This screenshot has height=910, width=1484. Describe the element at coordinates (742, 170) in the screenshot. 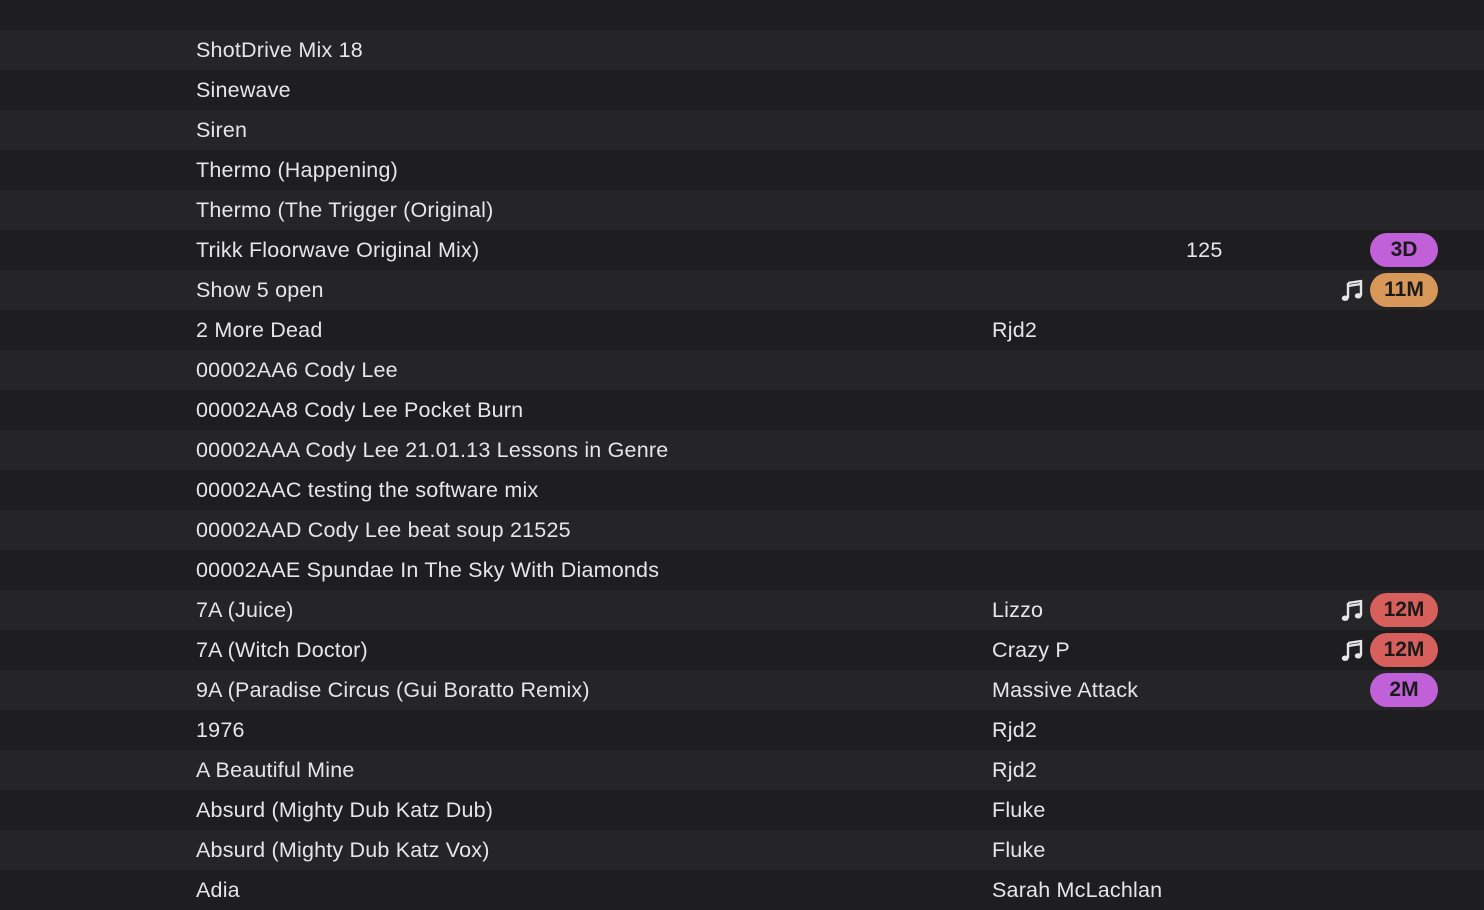

I see `track-row: Thermo (Happening)` at that location.